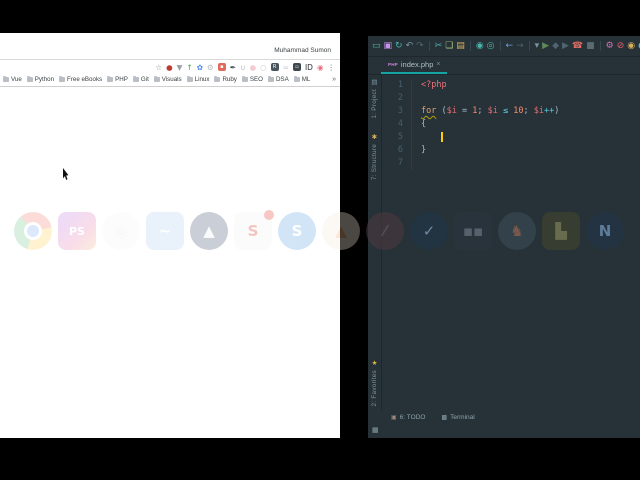 This screenshot has height=480, width=640. I want to click on find-icon: ◉, so click(480, 46).